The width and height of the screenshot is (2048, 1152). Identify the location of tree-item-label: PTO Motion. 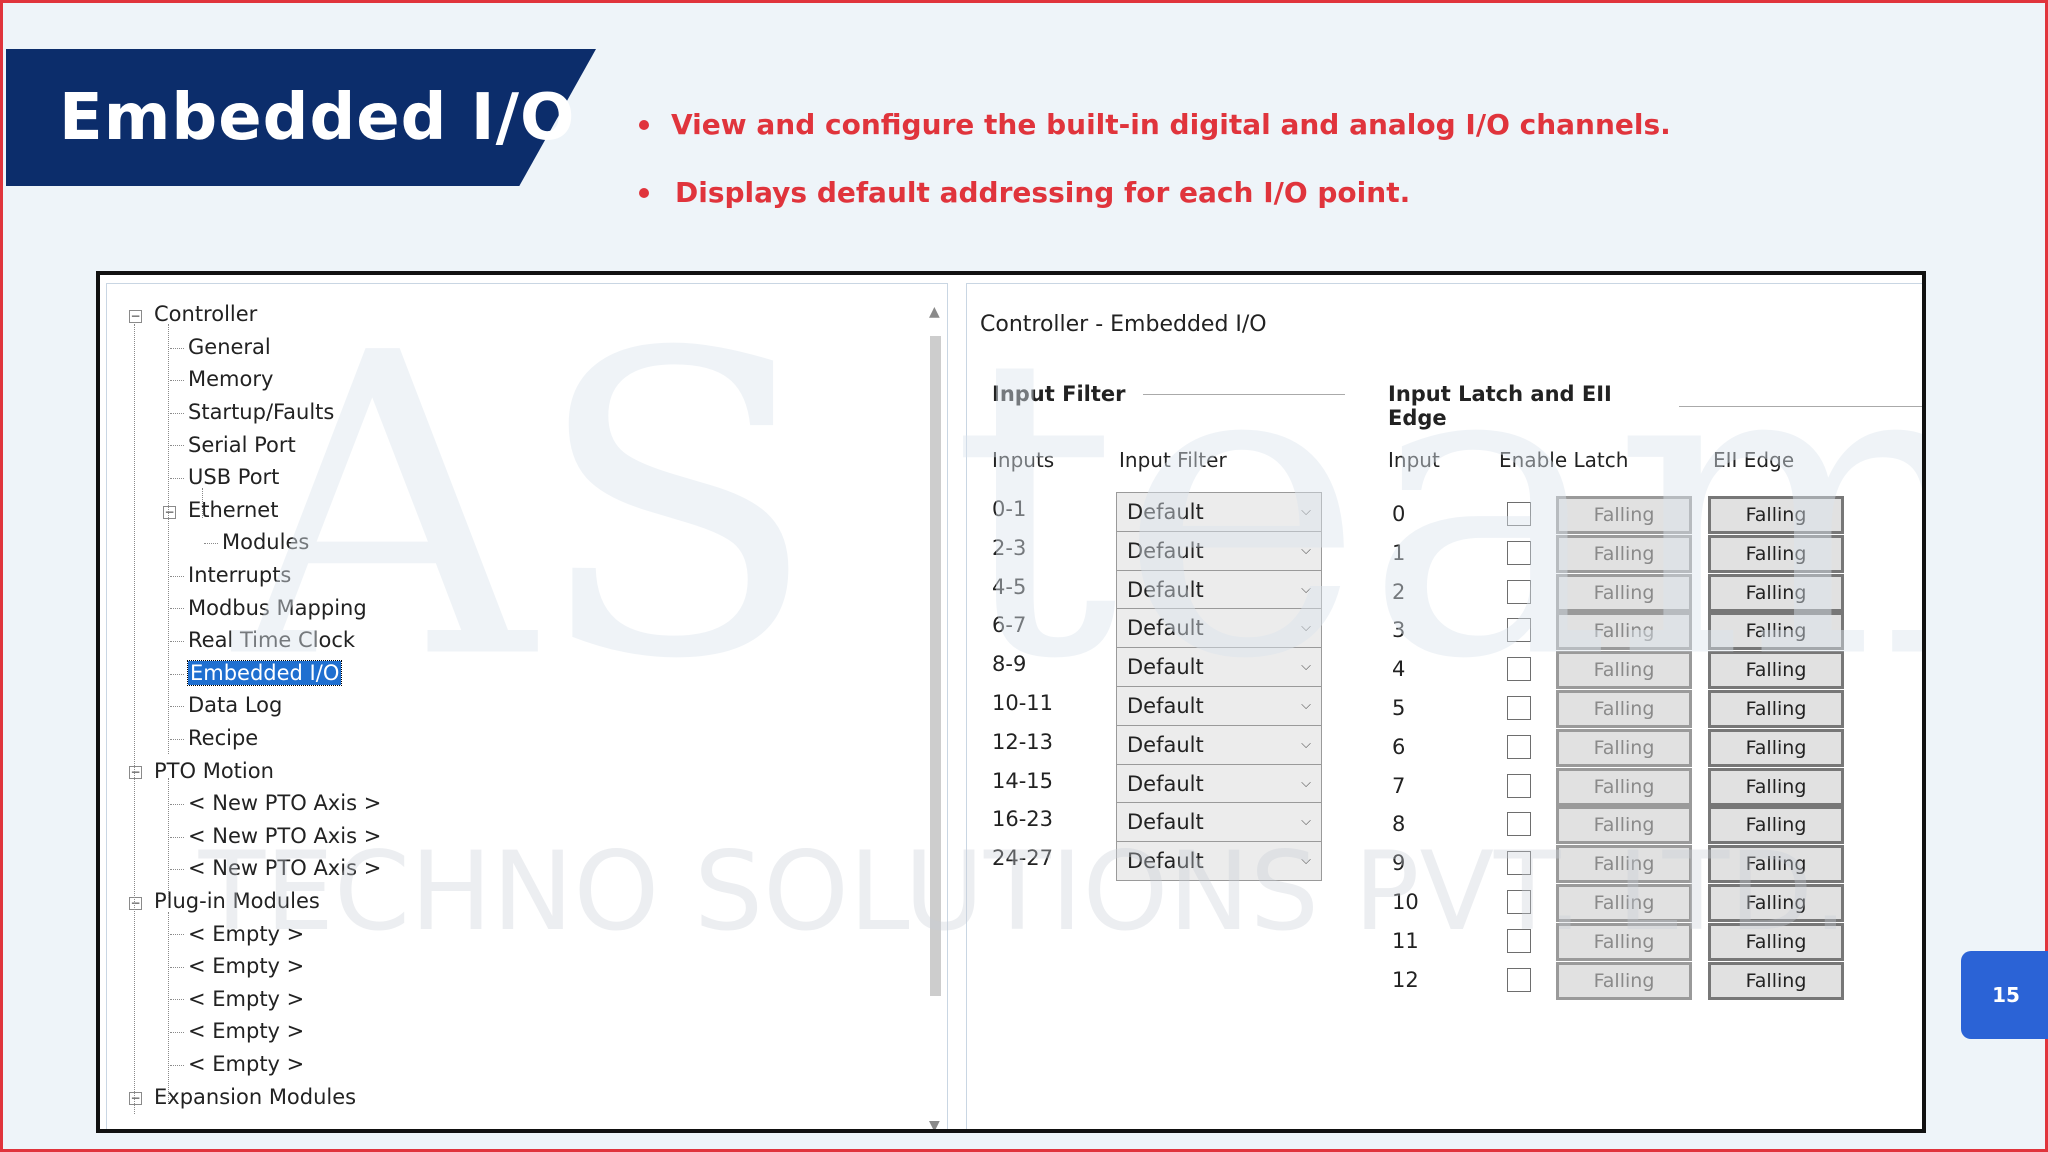
(214, 770).